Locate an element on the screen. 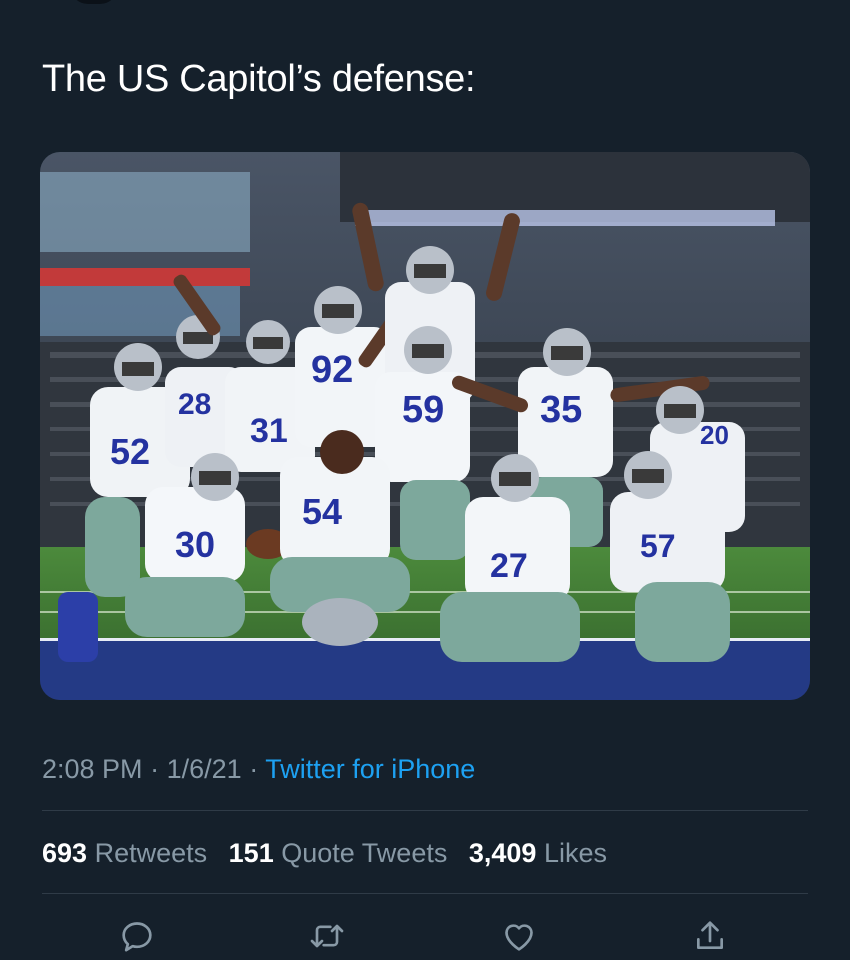 The image size is (850, 960). jersey-number-54: 54 is located at coordinates (322, 511).